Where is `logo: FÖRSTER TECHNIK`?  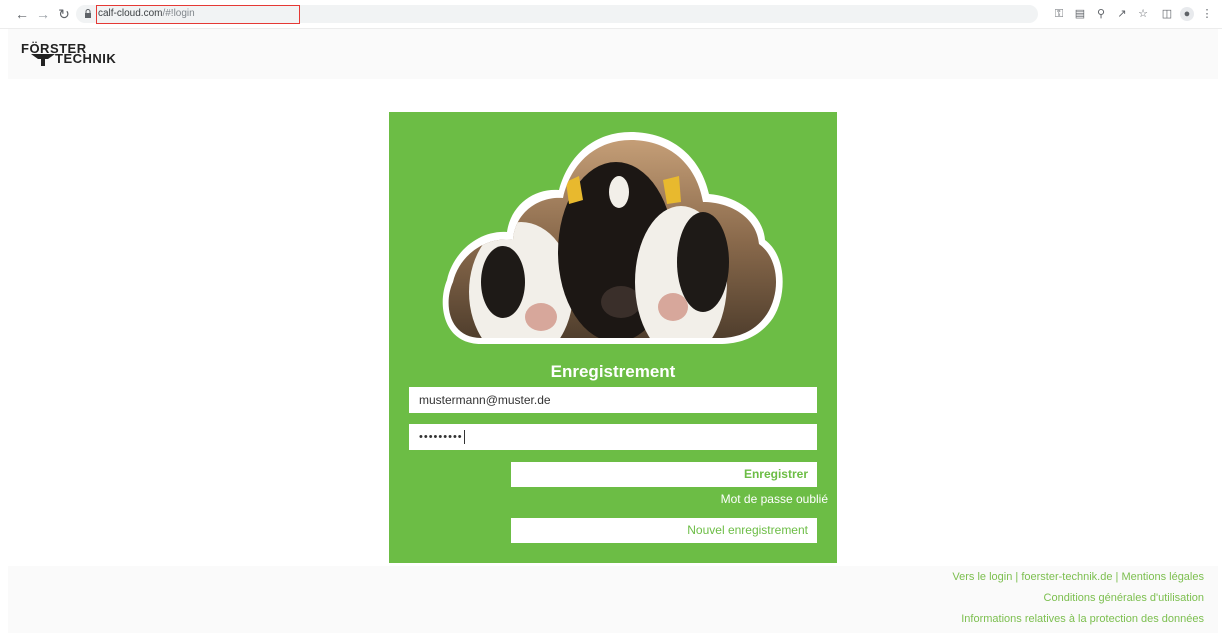 logo: FÖRSTER TECHNIK is located at coordinates (73, 55).